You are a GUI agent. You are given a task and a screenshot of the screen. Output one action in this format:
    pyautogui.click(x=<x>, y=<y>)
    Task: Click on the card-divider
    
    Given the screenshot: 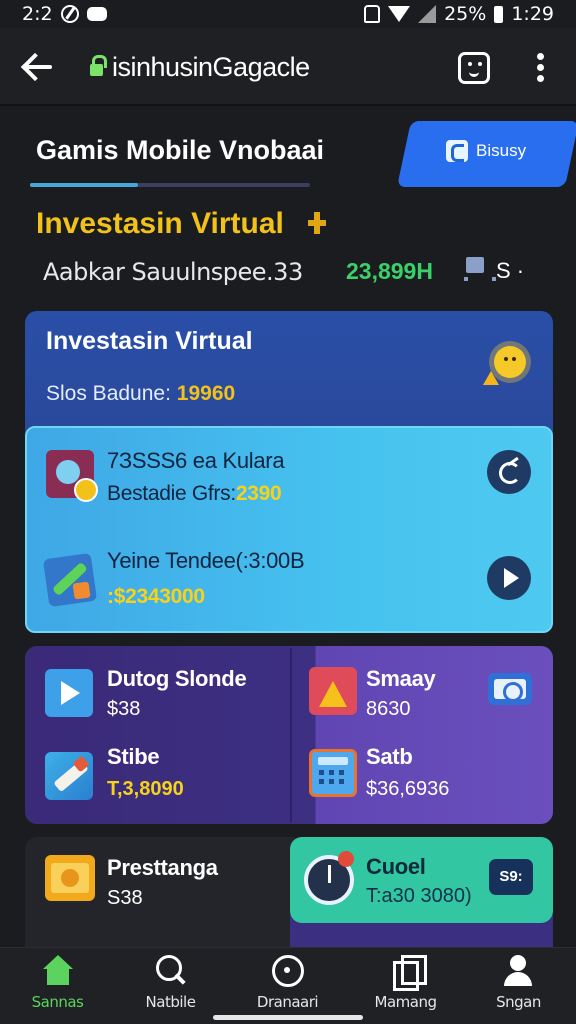 What is the action you would take?
    pyautogui.click(x=291, y=735)
    